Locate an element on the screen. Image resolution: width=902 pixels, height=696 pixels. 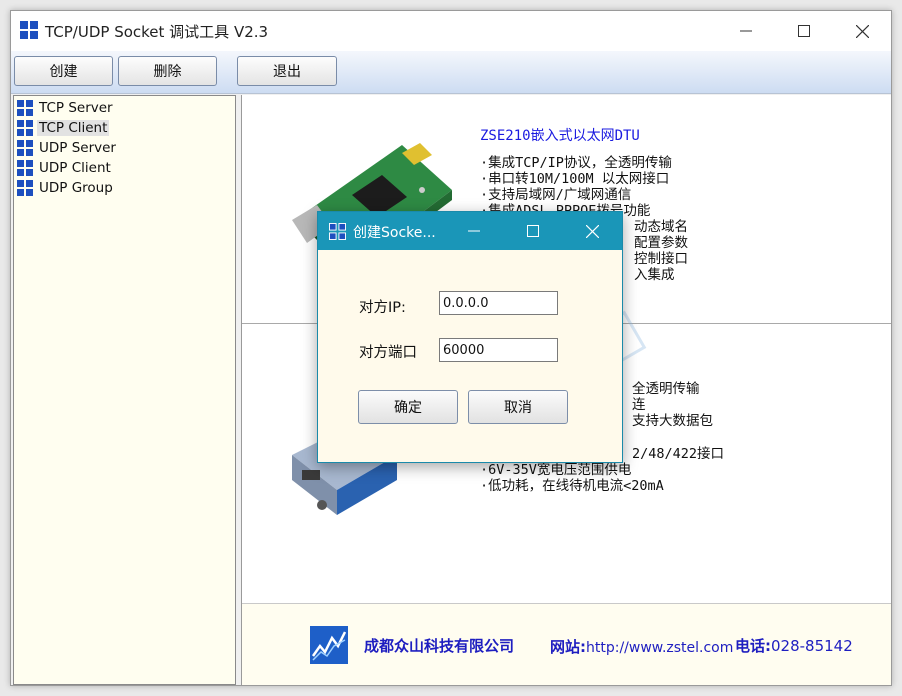
product2-feature: 2/48/422接口 is located at coordinates (678, 454).